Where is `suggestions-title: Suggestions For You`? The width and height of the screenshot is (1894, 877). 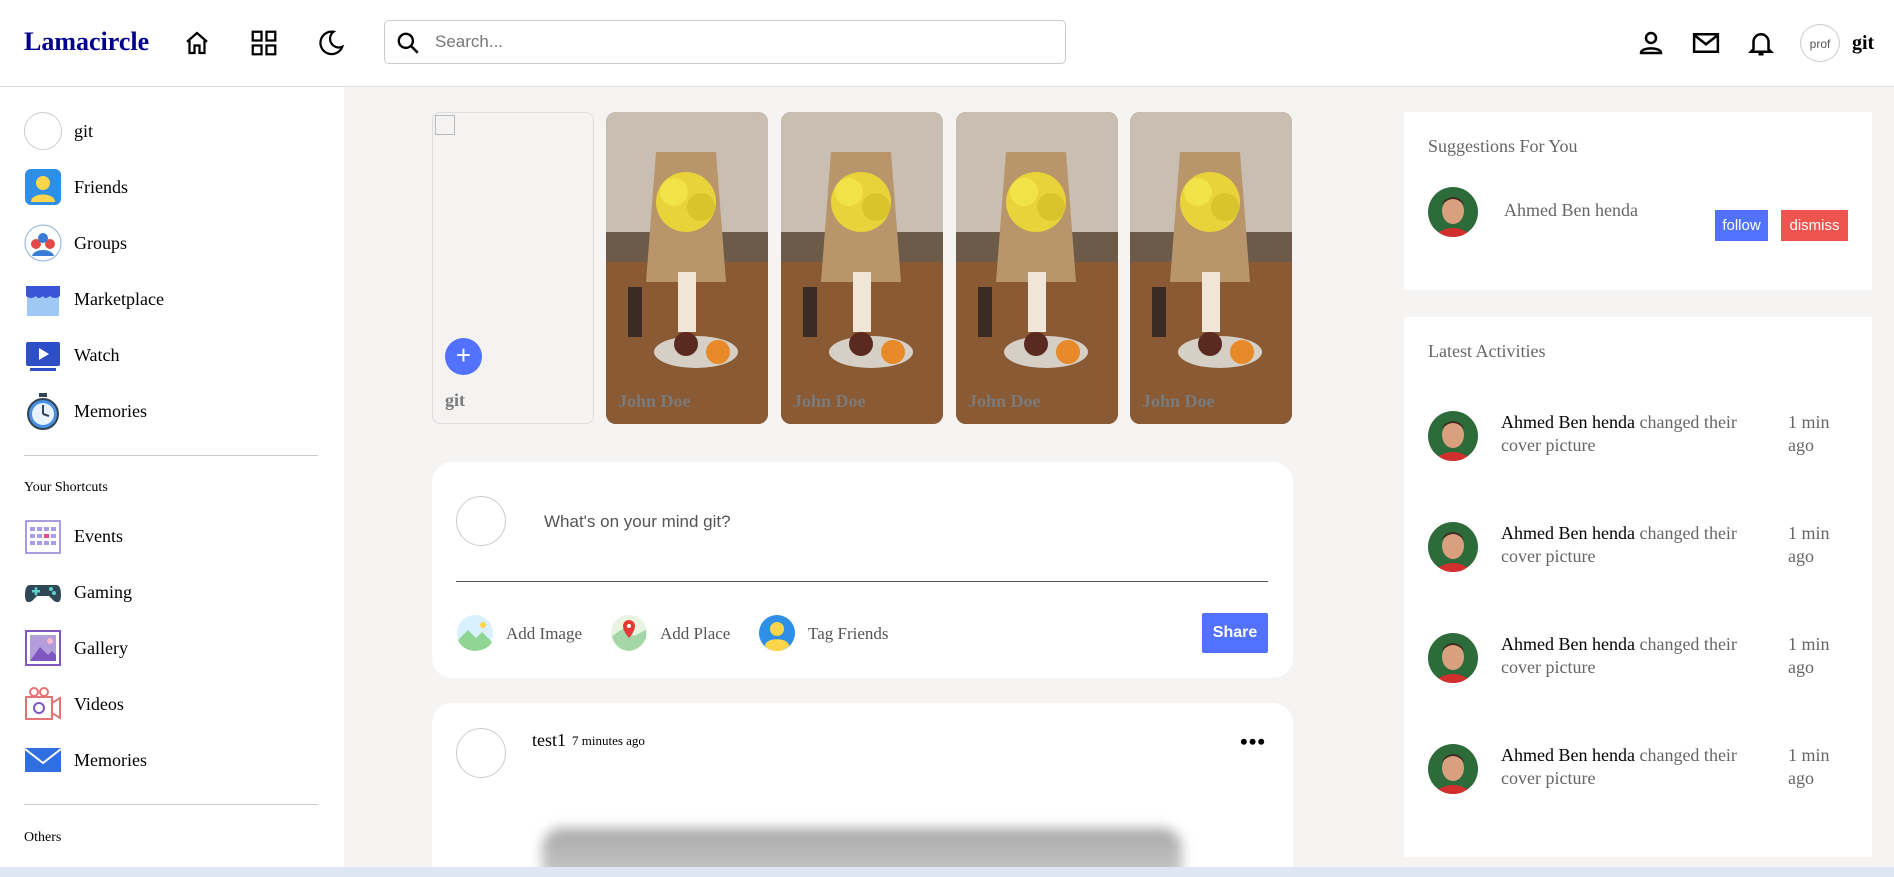
suggestions-title: Suggestions For You is located at coordinates (1503, 146).